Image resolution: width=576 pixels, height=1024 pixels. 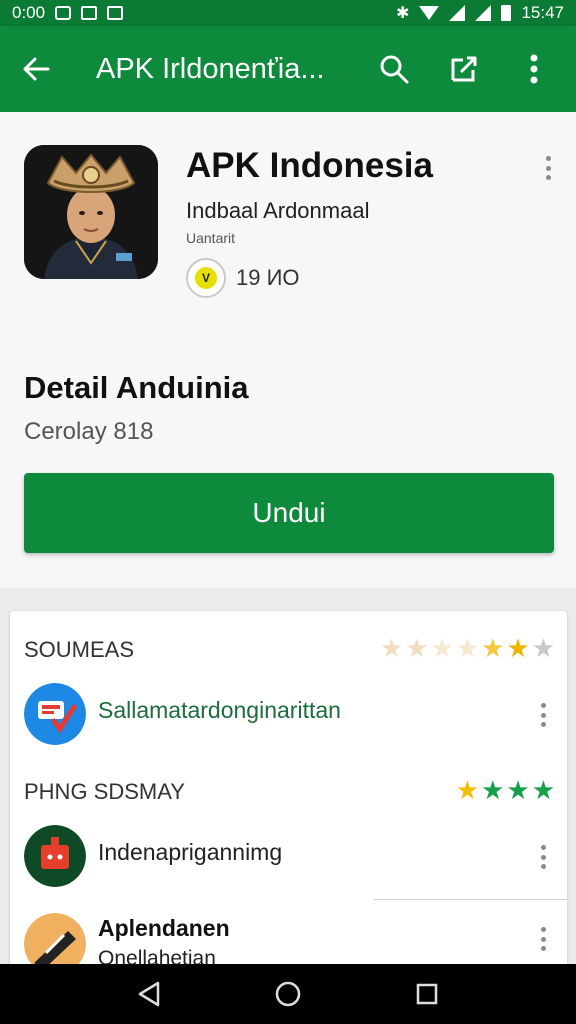 What do you see at coordinates (457, 13) in the screenshot?
I see `signal-icon` at bounding box center [457, 13].